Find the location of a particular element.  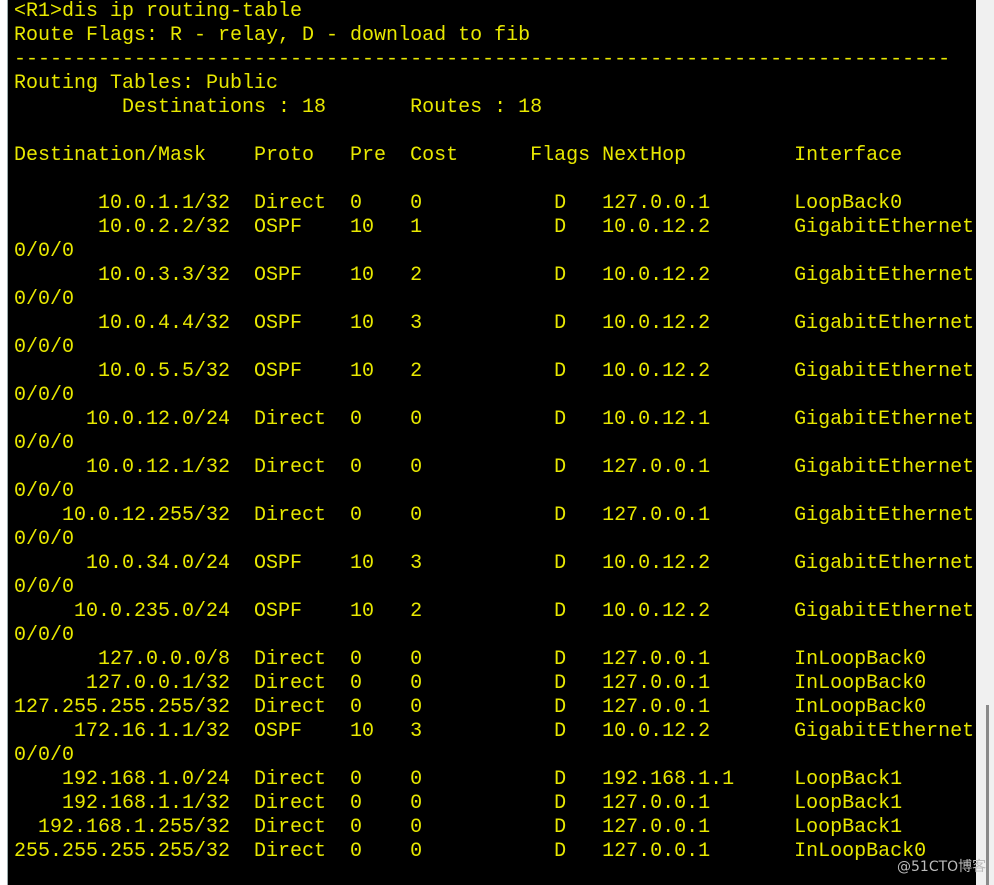

header-cost: Cost is located at coordinates (434, 155).